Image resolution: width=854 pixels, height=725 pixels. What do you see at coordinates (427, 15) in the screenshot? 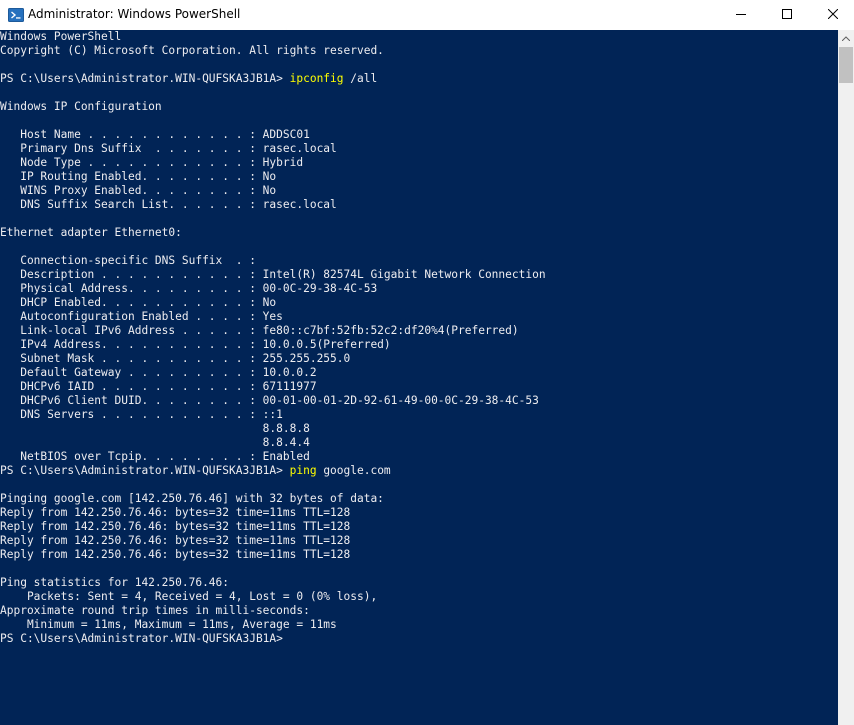
I see `title-bar: Administrator: Windows PowerShell` at bounding box center [427, 15].